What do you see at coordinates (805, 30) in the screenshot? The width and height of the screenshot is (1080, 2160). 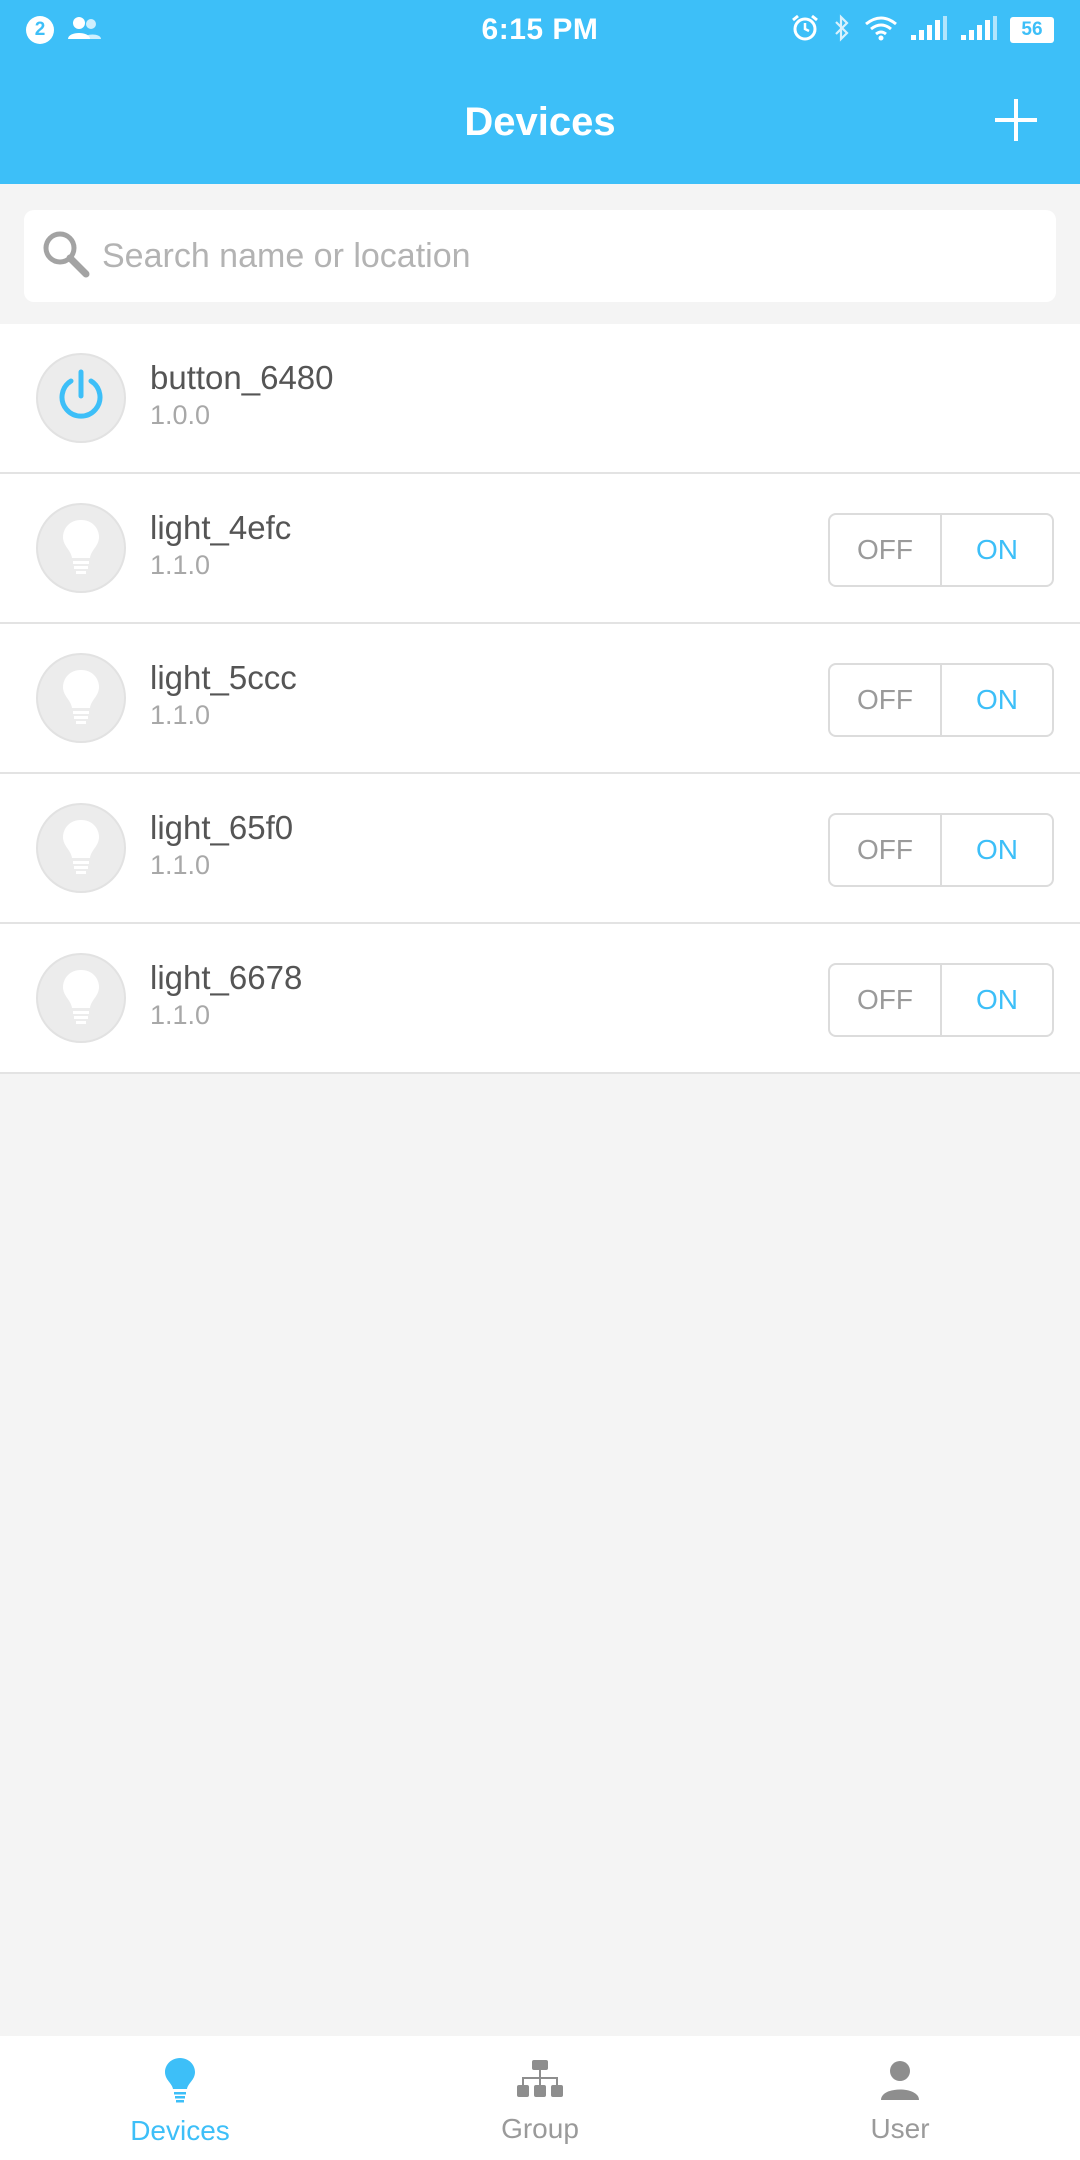 I see `alarm-icon` at bounding box center [805, 30].